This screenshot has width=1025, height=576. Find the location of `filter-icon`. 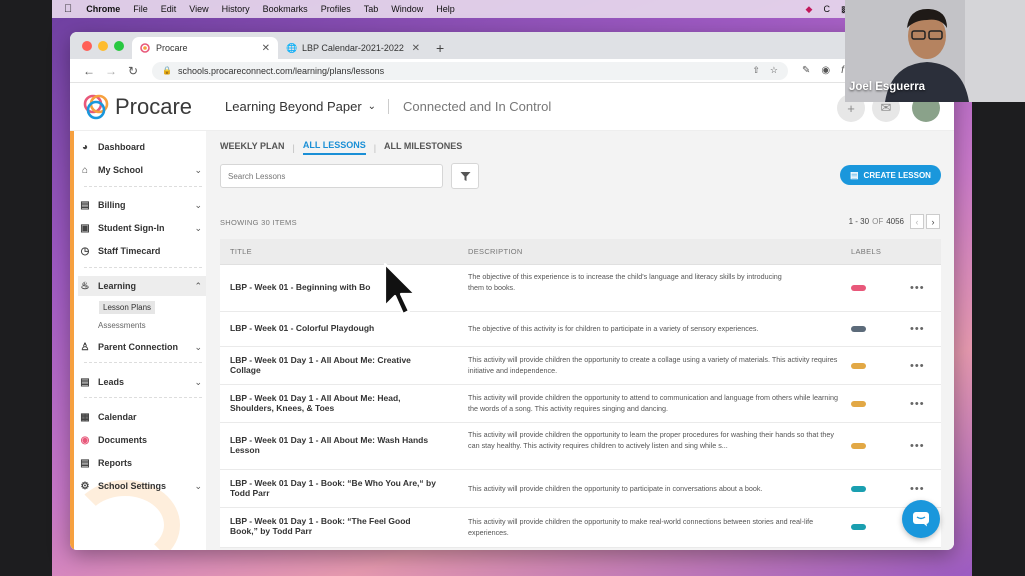

filter-icon is located at coordinates (465, 176).